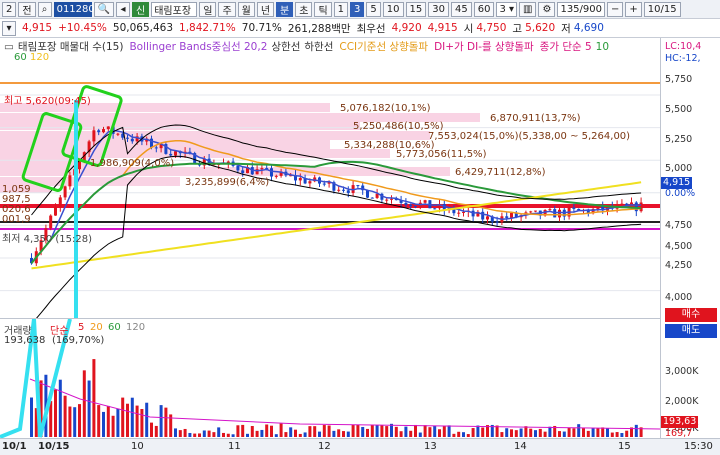  I want to click on ask-price: 4,920, so click(406, 28).